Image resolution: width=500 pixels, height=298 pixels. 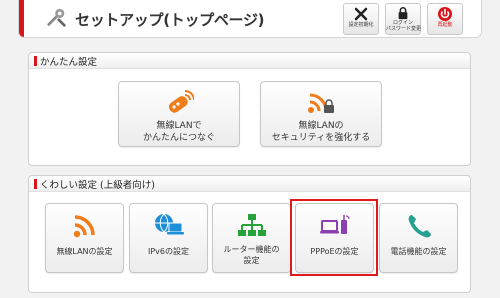 I want to click on reset-settings-button: 設定初期化, so click(x=361, y=19).